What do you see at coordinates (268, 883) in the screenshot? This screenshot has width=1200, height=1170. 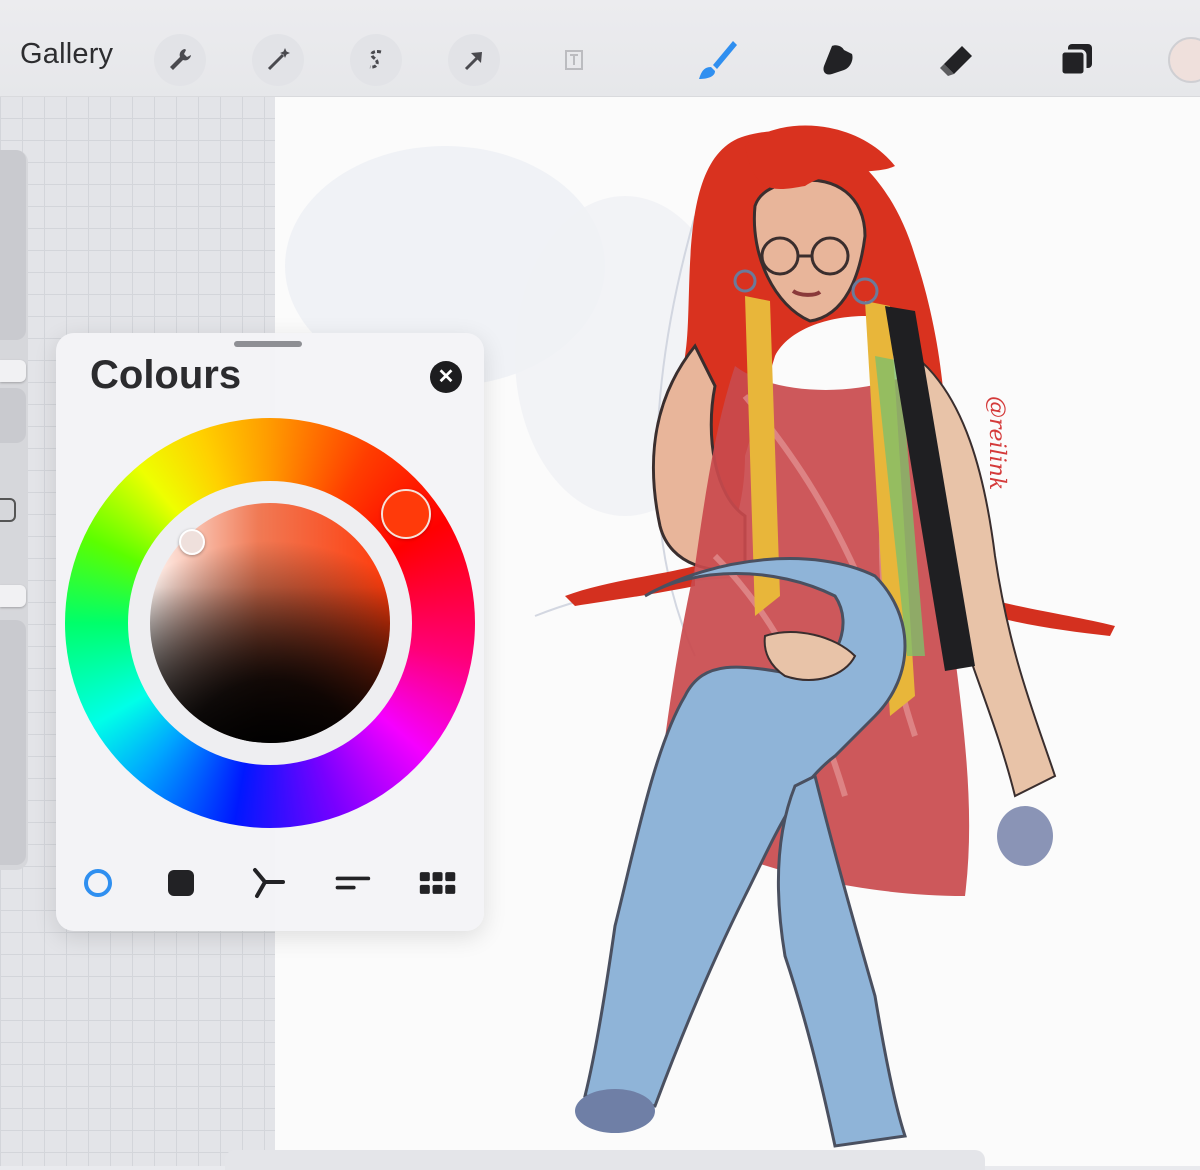 I see `harmony-mode-icon` at bounding box center [268, 883].